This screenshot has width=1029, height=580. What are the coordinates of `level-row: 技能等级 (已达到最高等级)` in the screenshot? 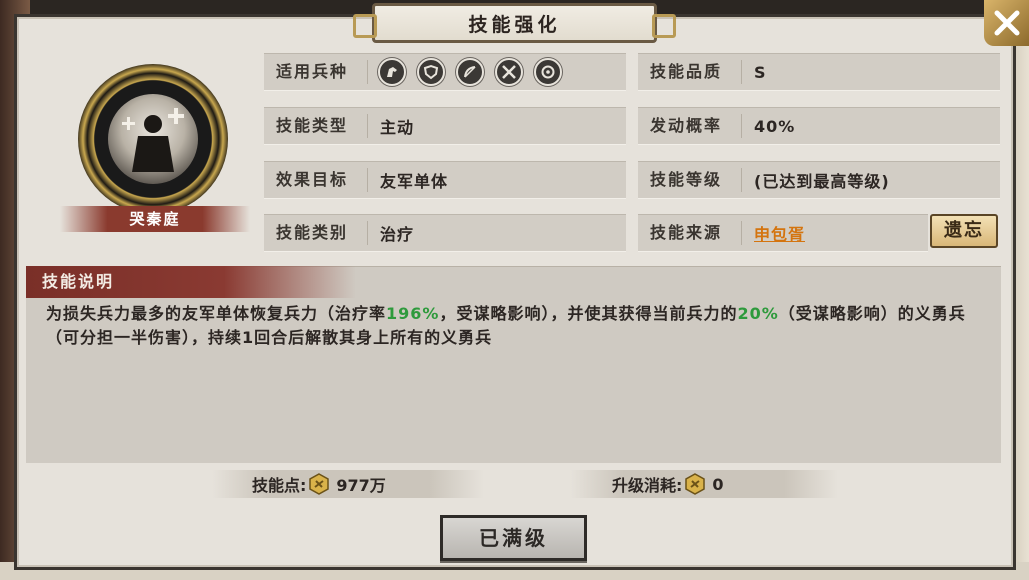 It's located at (819, 180).